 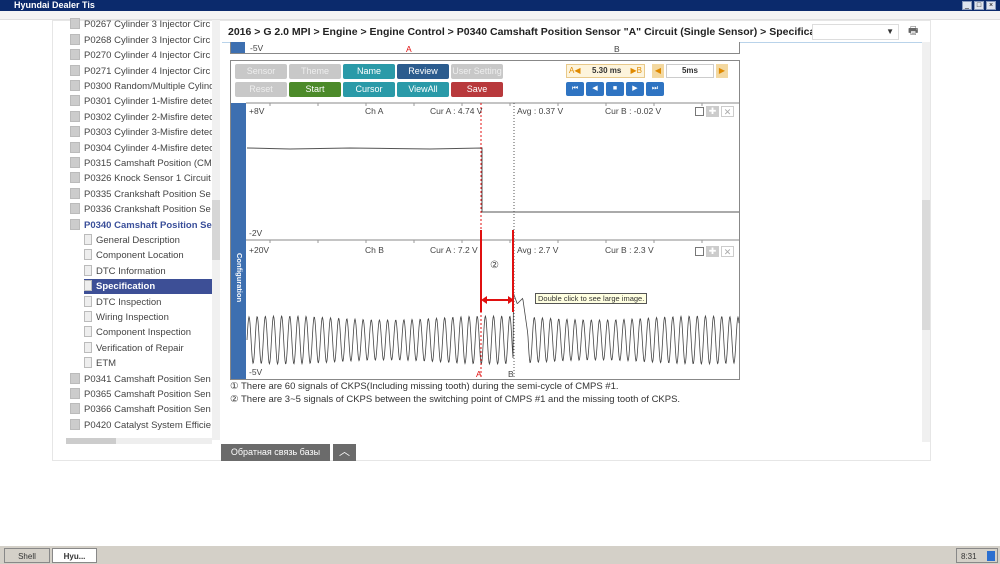 What do you see at coordinates (979, 5) in the screenshot?
I see `maximize-button: □` at bounding box center [979, 5].